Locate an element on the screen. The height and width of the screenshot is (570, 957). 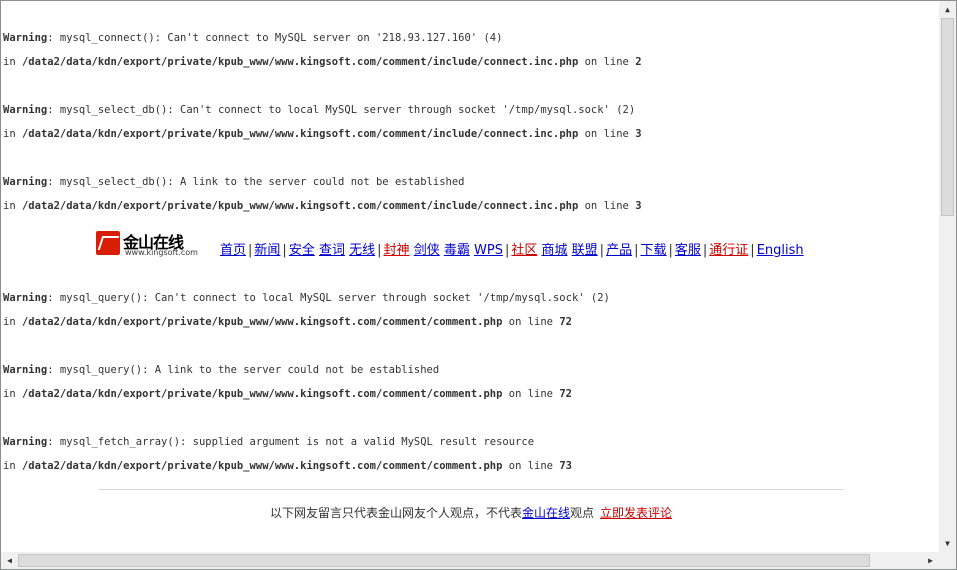
nav-link-wireless: 无线 is located at coordinates (362, 250).